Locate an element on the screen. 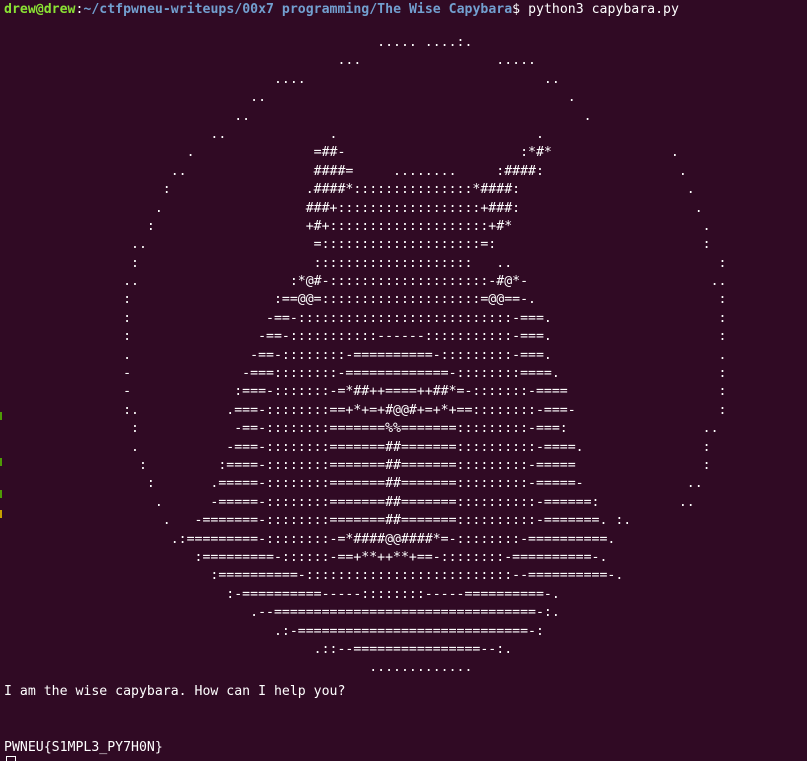 The height and width of the screenshot is (761, 807). ascii-art-line: : :::::::::::::::::::: .. : is located at coordinates (365, 263).